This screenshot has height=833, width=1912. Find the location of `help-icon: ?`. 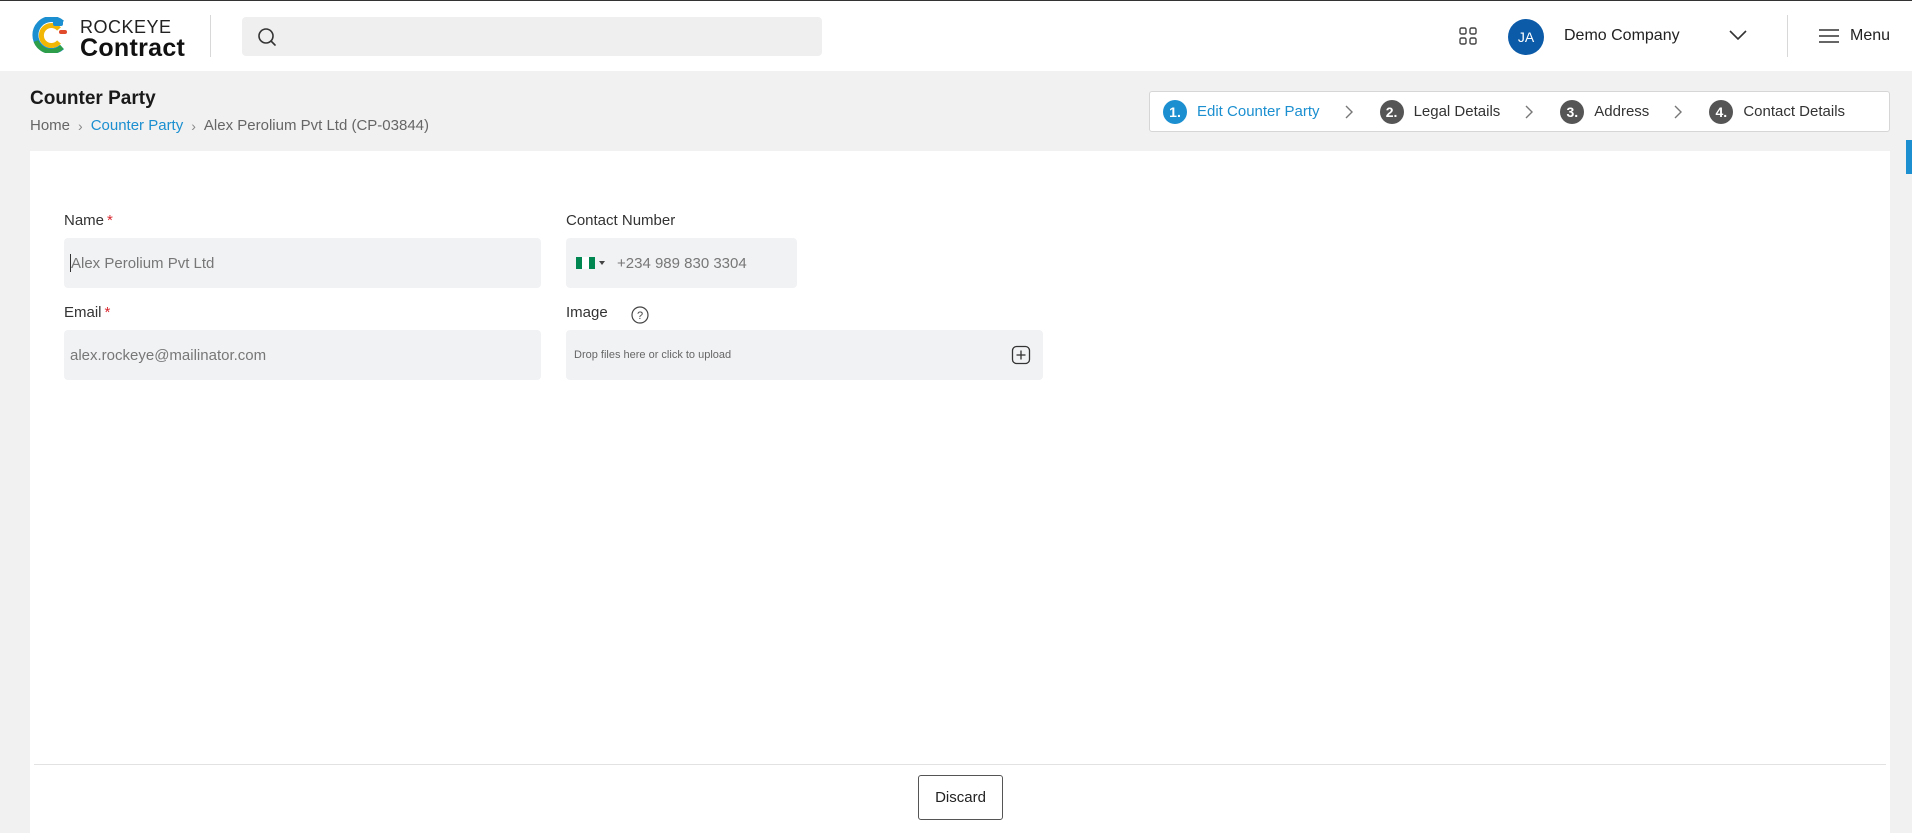

help-icon: ? is located at coordinates (640, 315).